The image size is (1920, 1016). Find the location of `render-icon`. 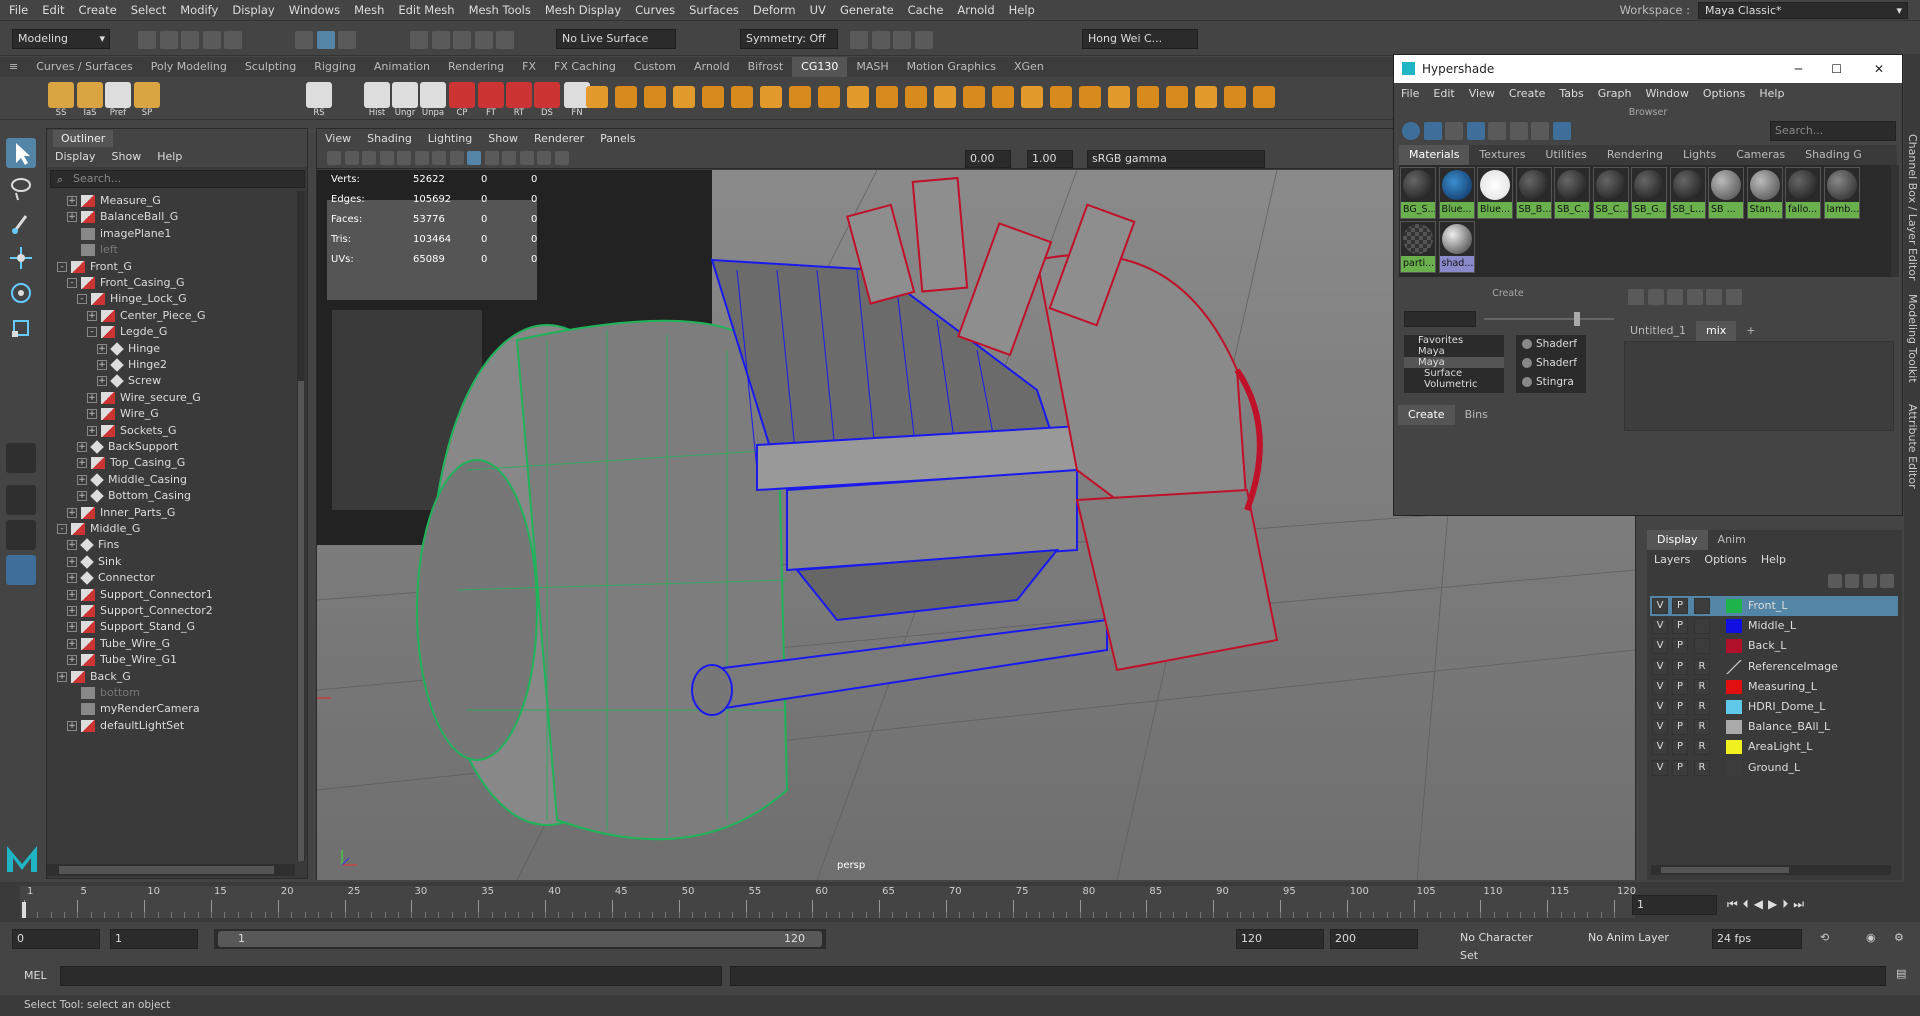

render-icon is located at coordinates (859, 40).